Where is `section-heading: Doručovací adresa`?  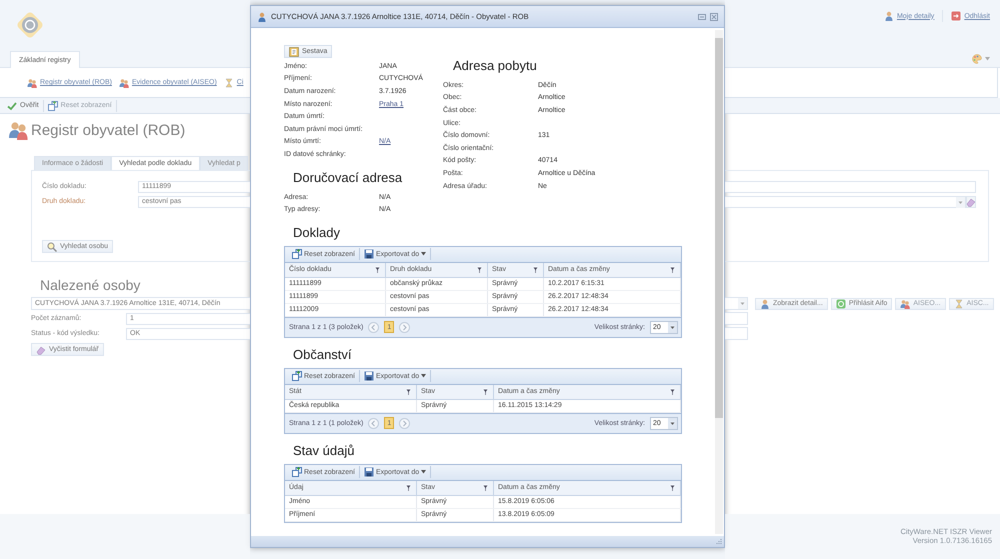
section-heading: Doručovací adresa is located at coordinates (348, 177).